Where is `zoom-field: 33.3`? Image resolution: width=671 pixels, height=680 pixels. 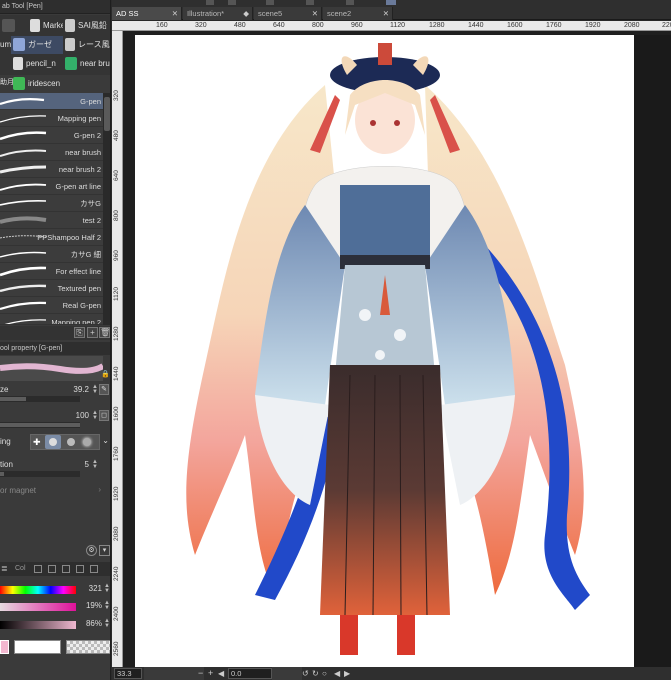 zoom-field: 33.3 is located at coordinates (128, 673).